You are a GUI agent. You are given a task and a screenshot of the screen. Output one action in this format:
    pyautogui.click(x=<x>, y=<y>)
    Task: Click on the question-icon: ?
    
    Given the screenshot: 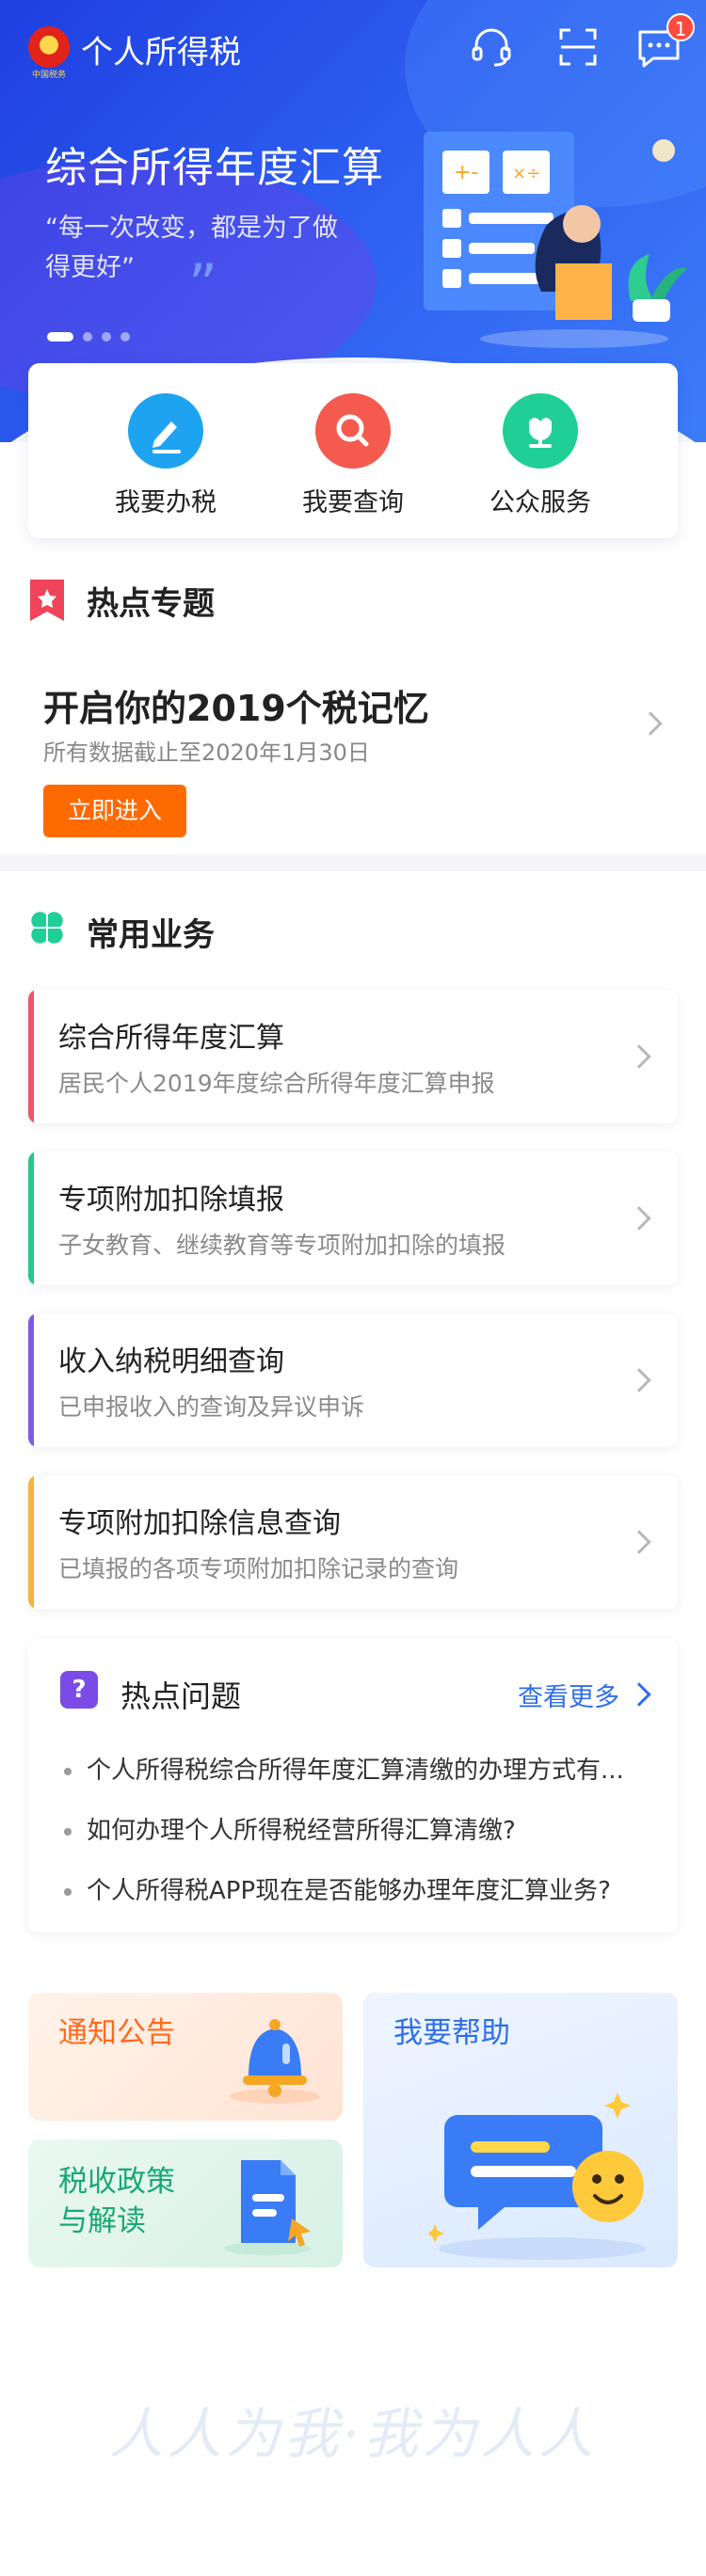 What is the action you would take?
    pyautogui.click(x=79, y=1690)
    